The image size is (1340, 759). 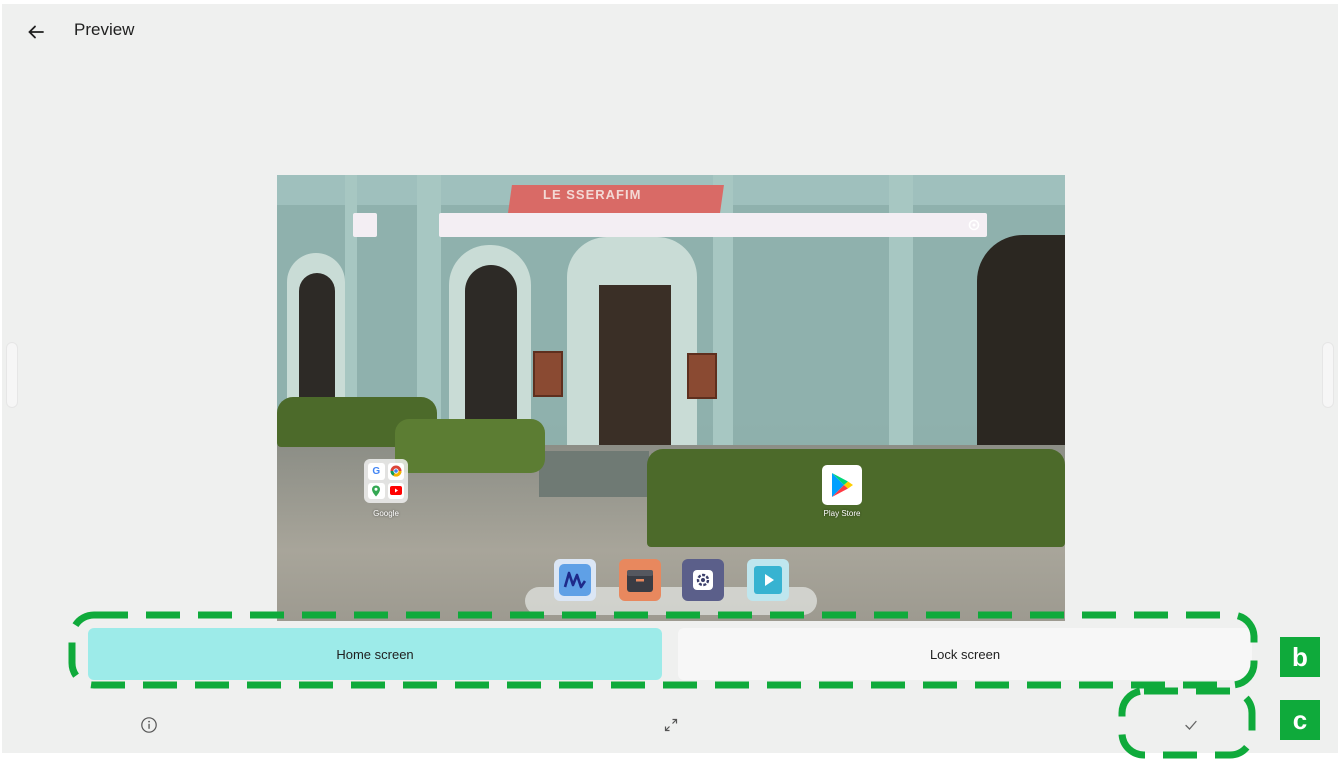 I want to click on annotation-b-outline, so click(x=663, y=650).